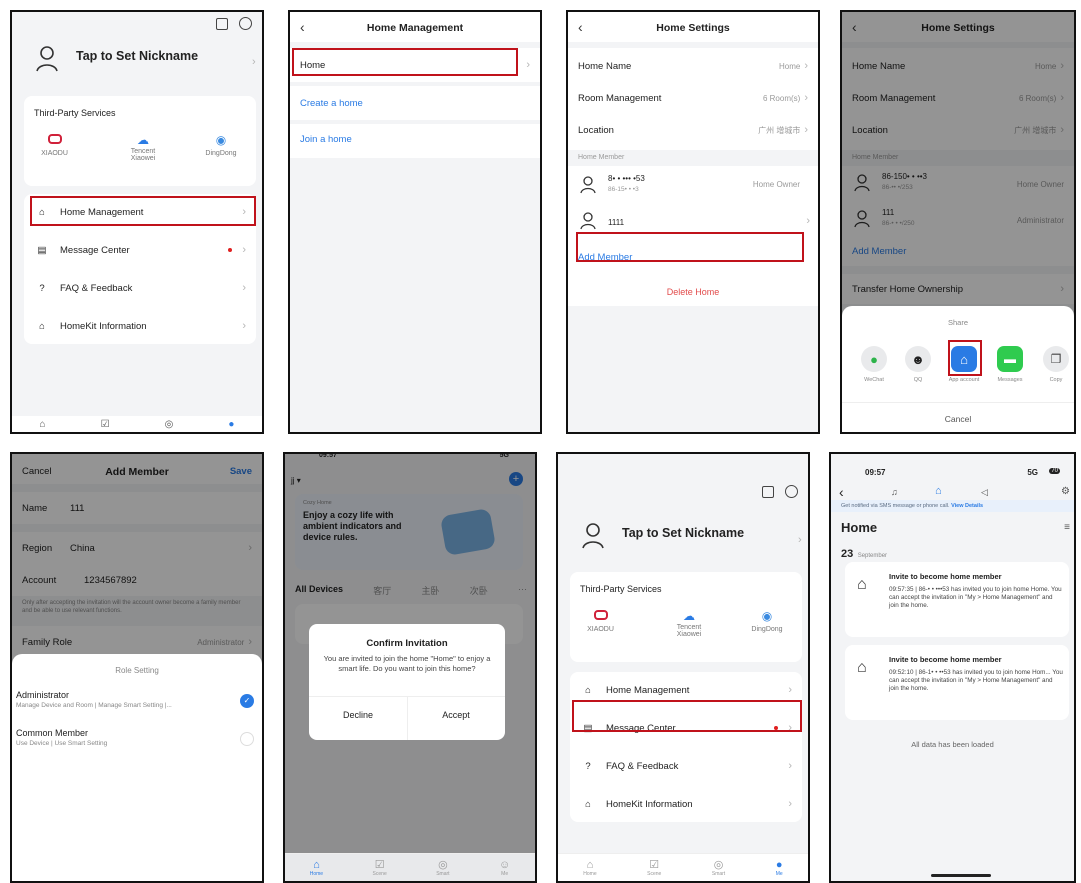 The height and width of the screenshot is (883, 1081). I want to click on tab-me: ● Me, so click(779, 868).